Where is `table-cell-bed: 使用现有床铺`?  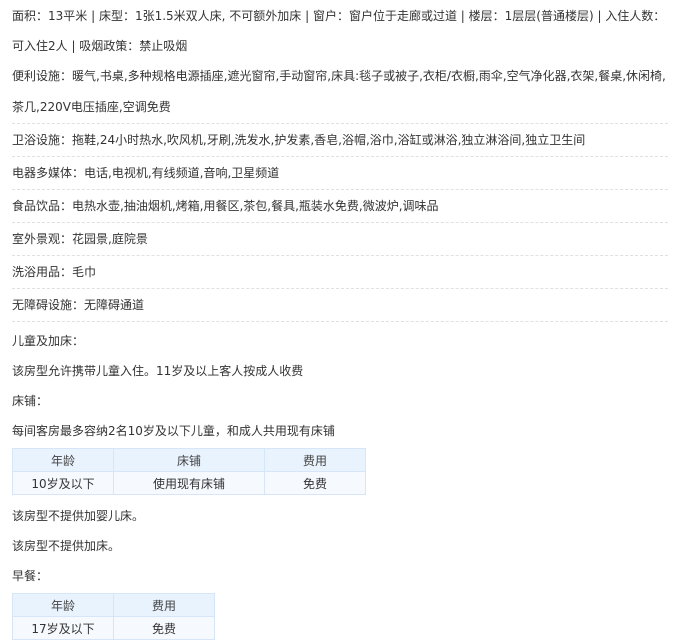 table-cell-bed: 使用现有床铺 is located at coordinates (189, 483).